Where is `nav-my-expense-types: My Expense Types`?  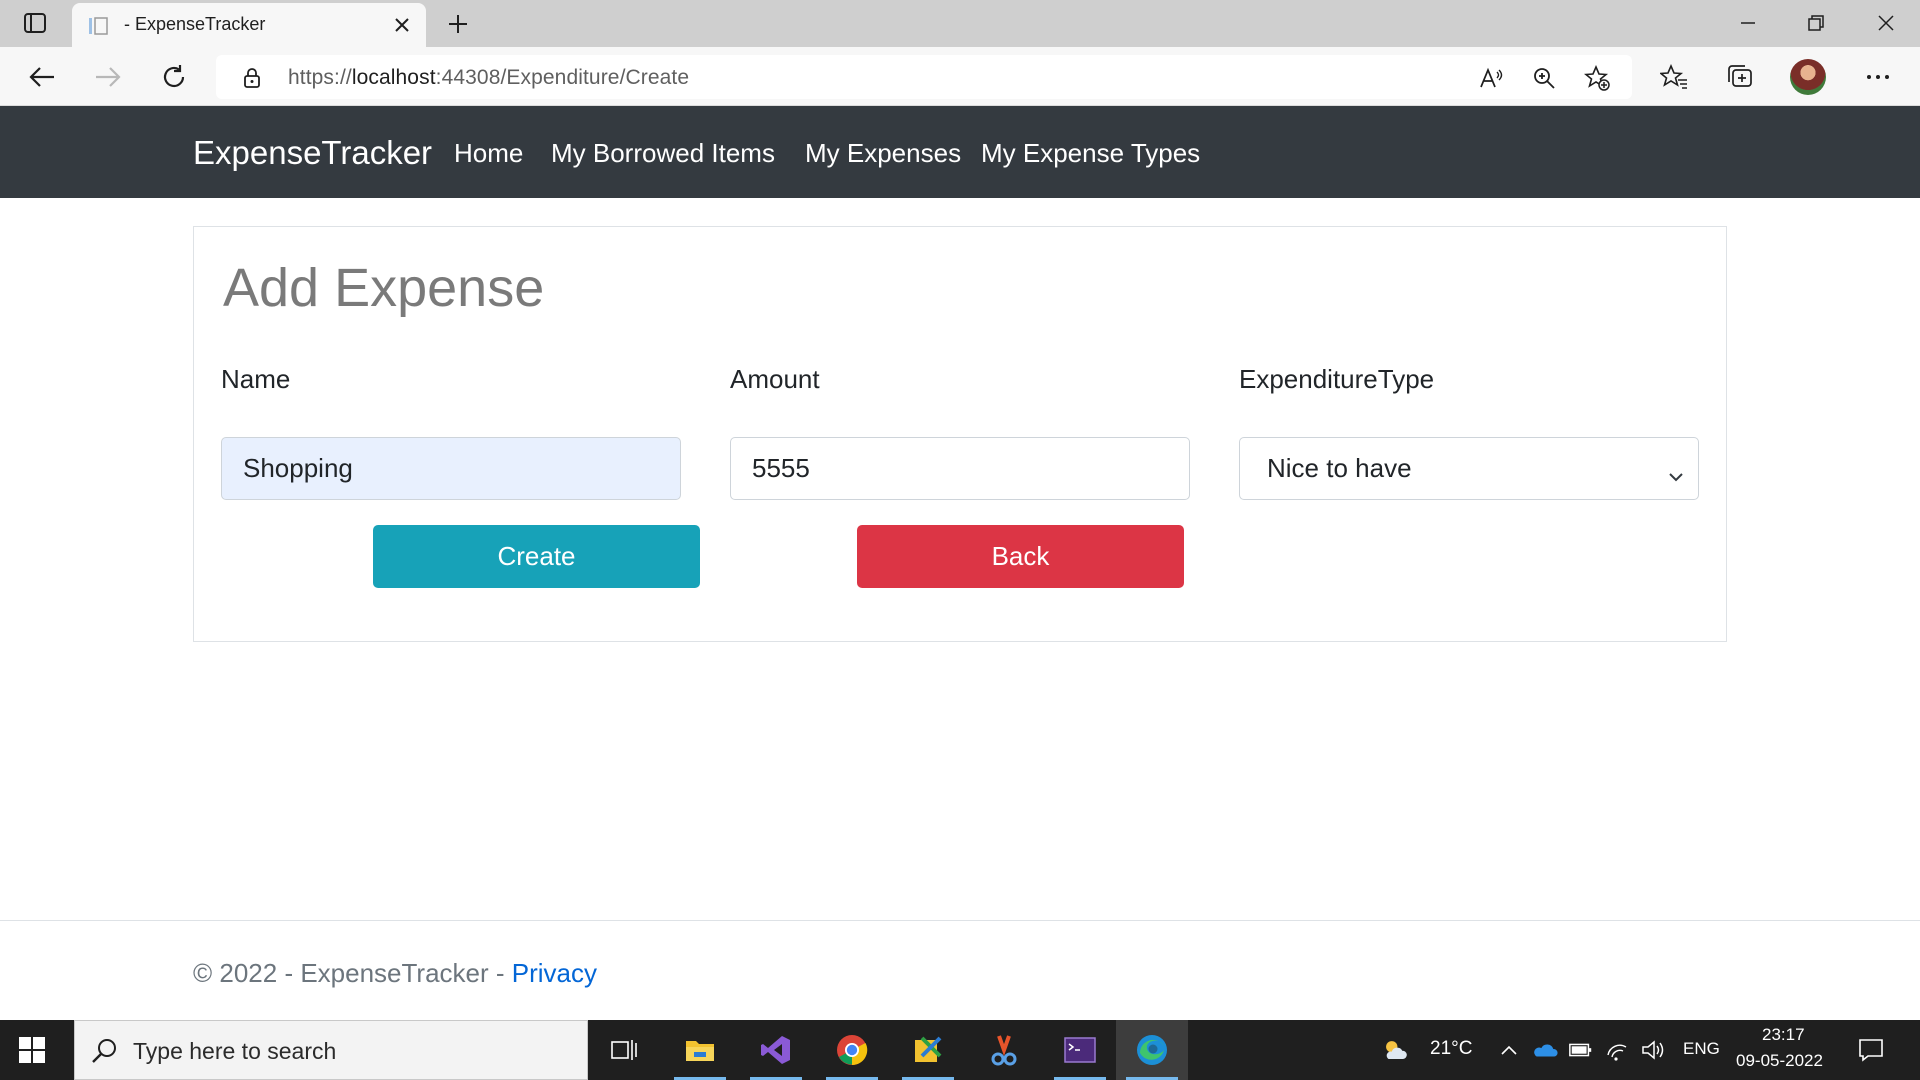
nav-my-expense-types: My Expense Types is located at coordinates (1090, 153).